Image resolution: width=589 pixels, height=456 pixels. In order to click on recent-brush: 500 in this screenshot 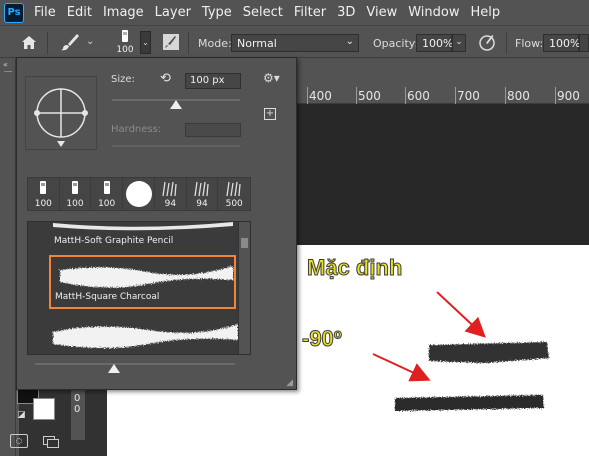, I will do `click(234, 194)`.